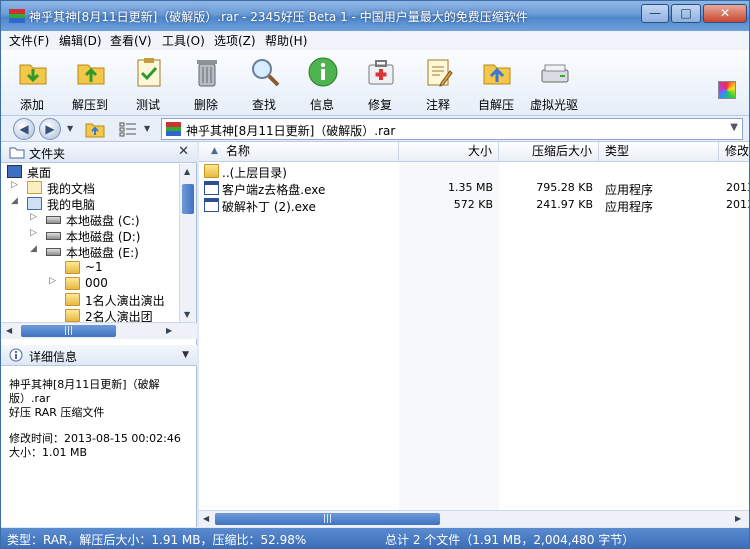  What do you see at coordinates (47, 154) in the screenshot?
I see `folders-title: 文件夹` at bounding box center [47, 154].